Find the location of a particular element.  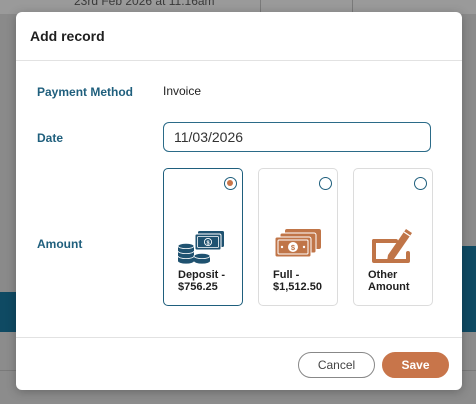

banknotes-stack-icon: $ is located at coordinates (297, 243).